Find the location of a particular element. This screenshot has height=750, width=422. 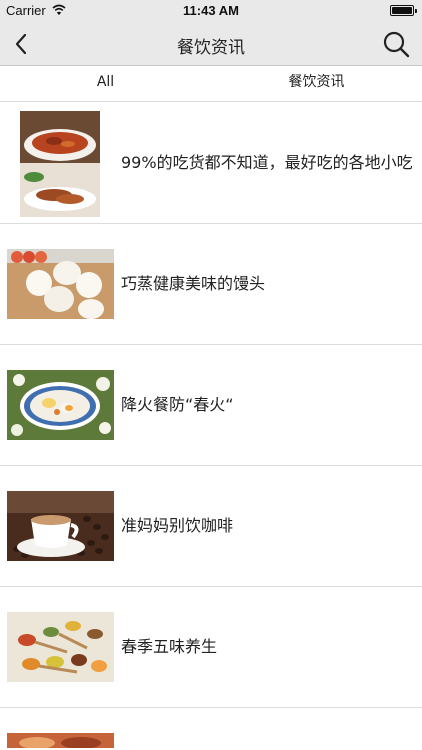

search-icon is located at coordinates (396, 44).